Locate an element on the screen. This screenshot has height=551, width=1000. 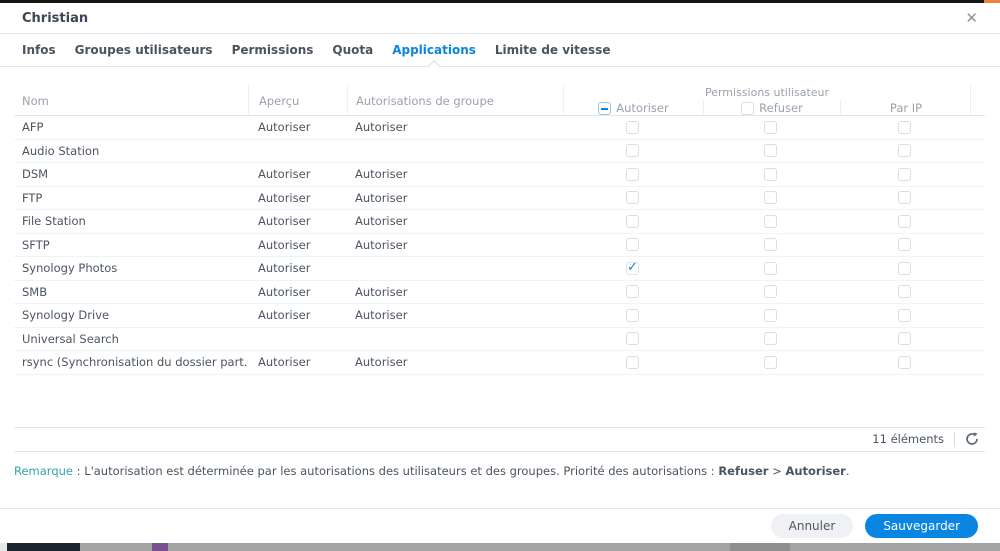
app-name: SMB is located at coordinates (35, 291).